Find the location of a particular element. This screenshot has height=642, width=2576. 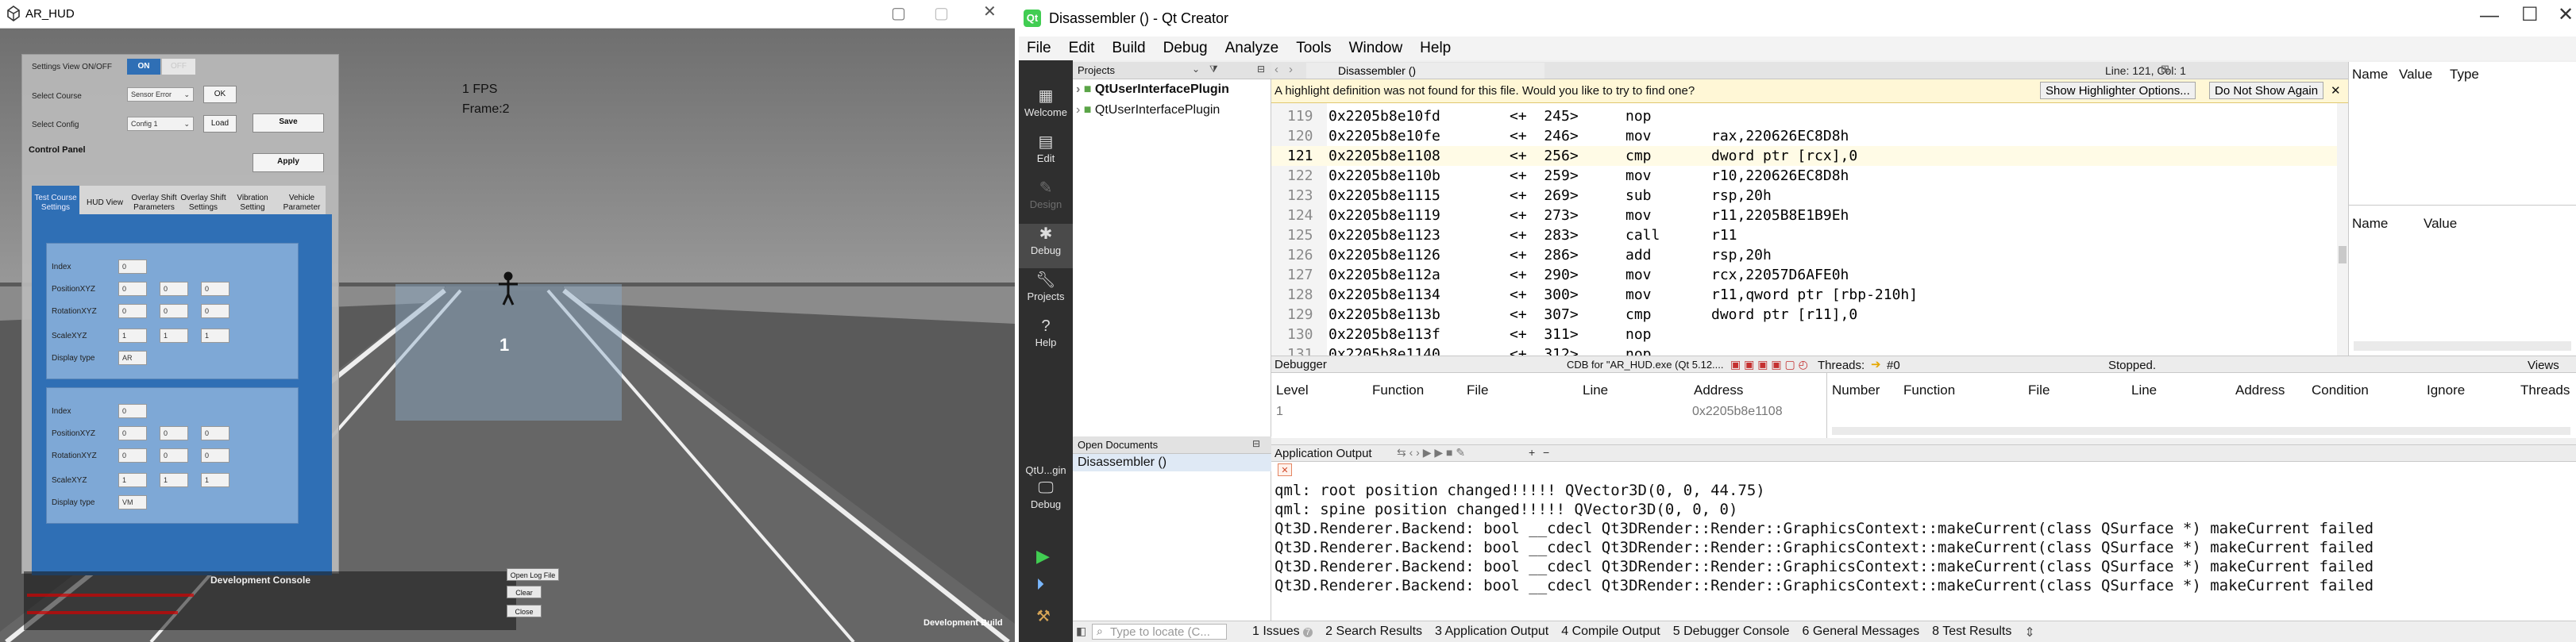

mode-debug: ✱ Debug is located at coordinates (1046, 246).